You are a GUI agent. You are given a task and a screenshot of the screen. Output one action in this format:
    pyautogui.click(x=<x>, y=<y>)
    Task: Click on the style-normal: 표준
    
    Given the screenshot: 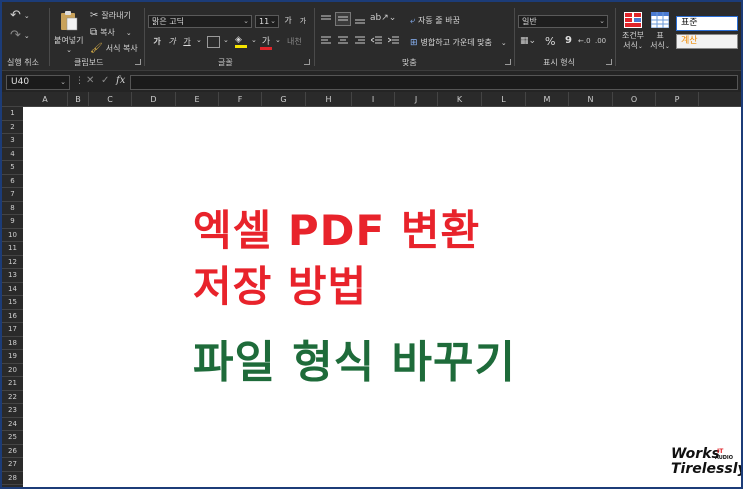 What is the action you would take?
    pyautogui.click(x=707, y=23)
    